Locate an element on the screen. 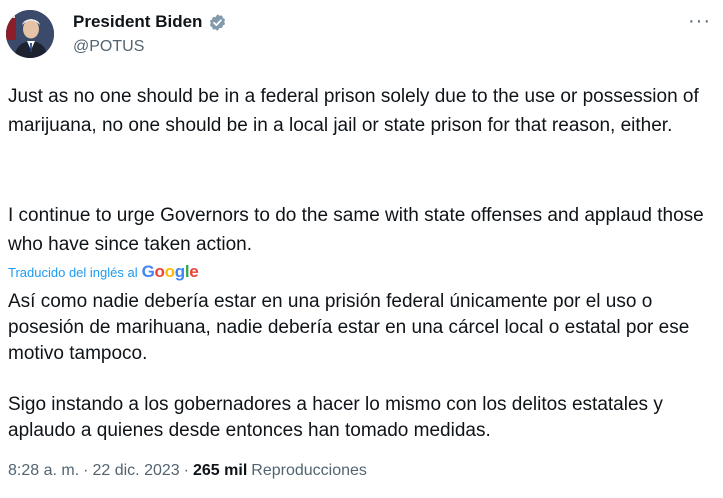 This screenshot has width=723, height=498. author-display-name: President Biden is located at coordinates (137, 22).